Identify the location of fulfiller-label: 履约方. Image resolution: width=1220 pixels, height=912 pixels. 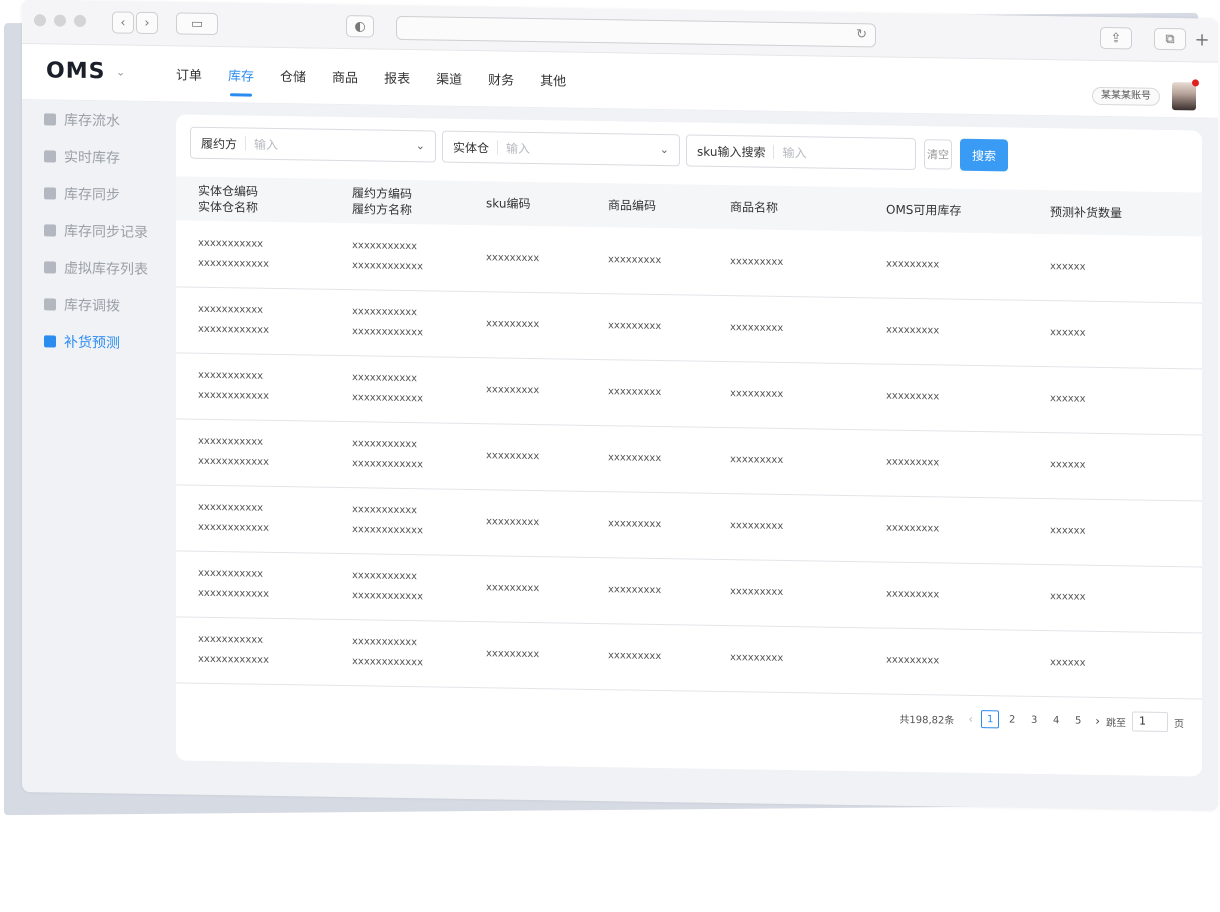
(219, 143).